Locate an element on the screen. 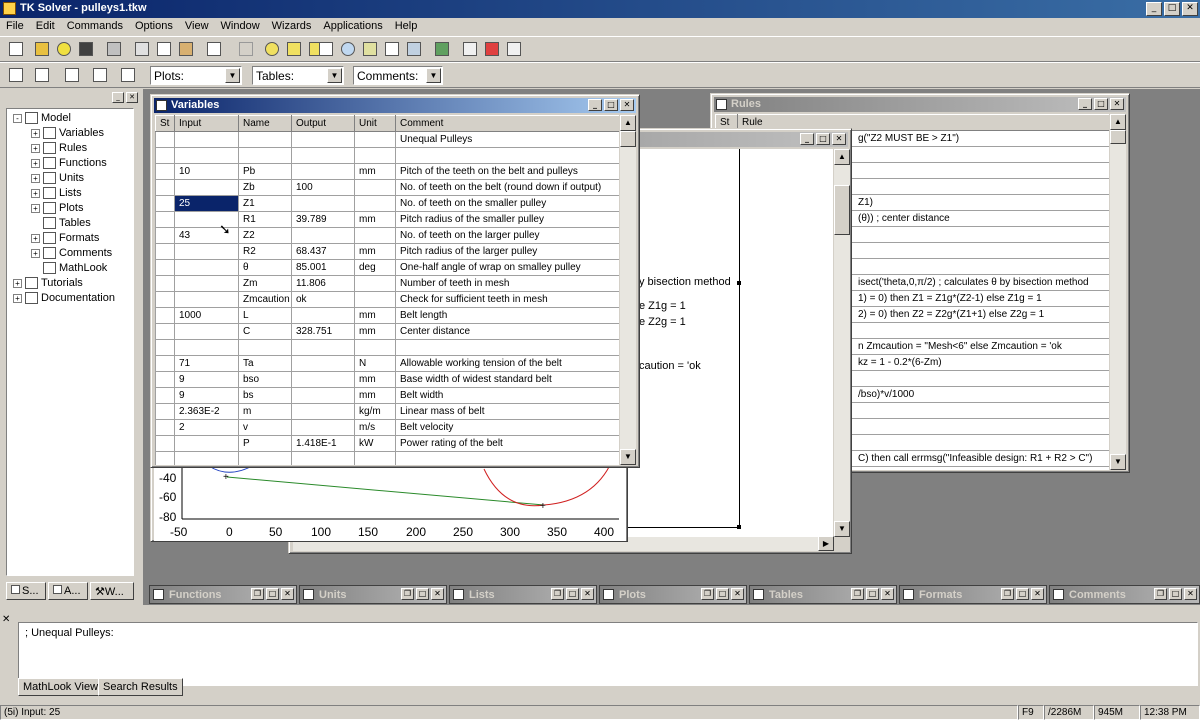  menu-options: Options is located at coordinates (154, 27).